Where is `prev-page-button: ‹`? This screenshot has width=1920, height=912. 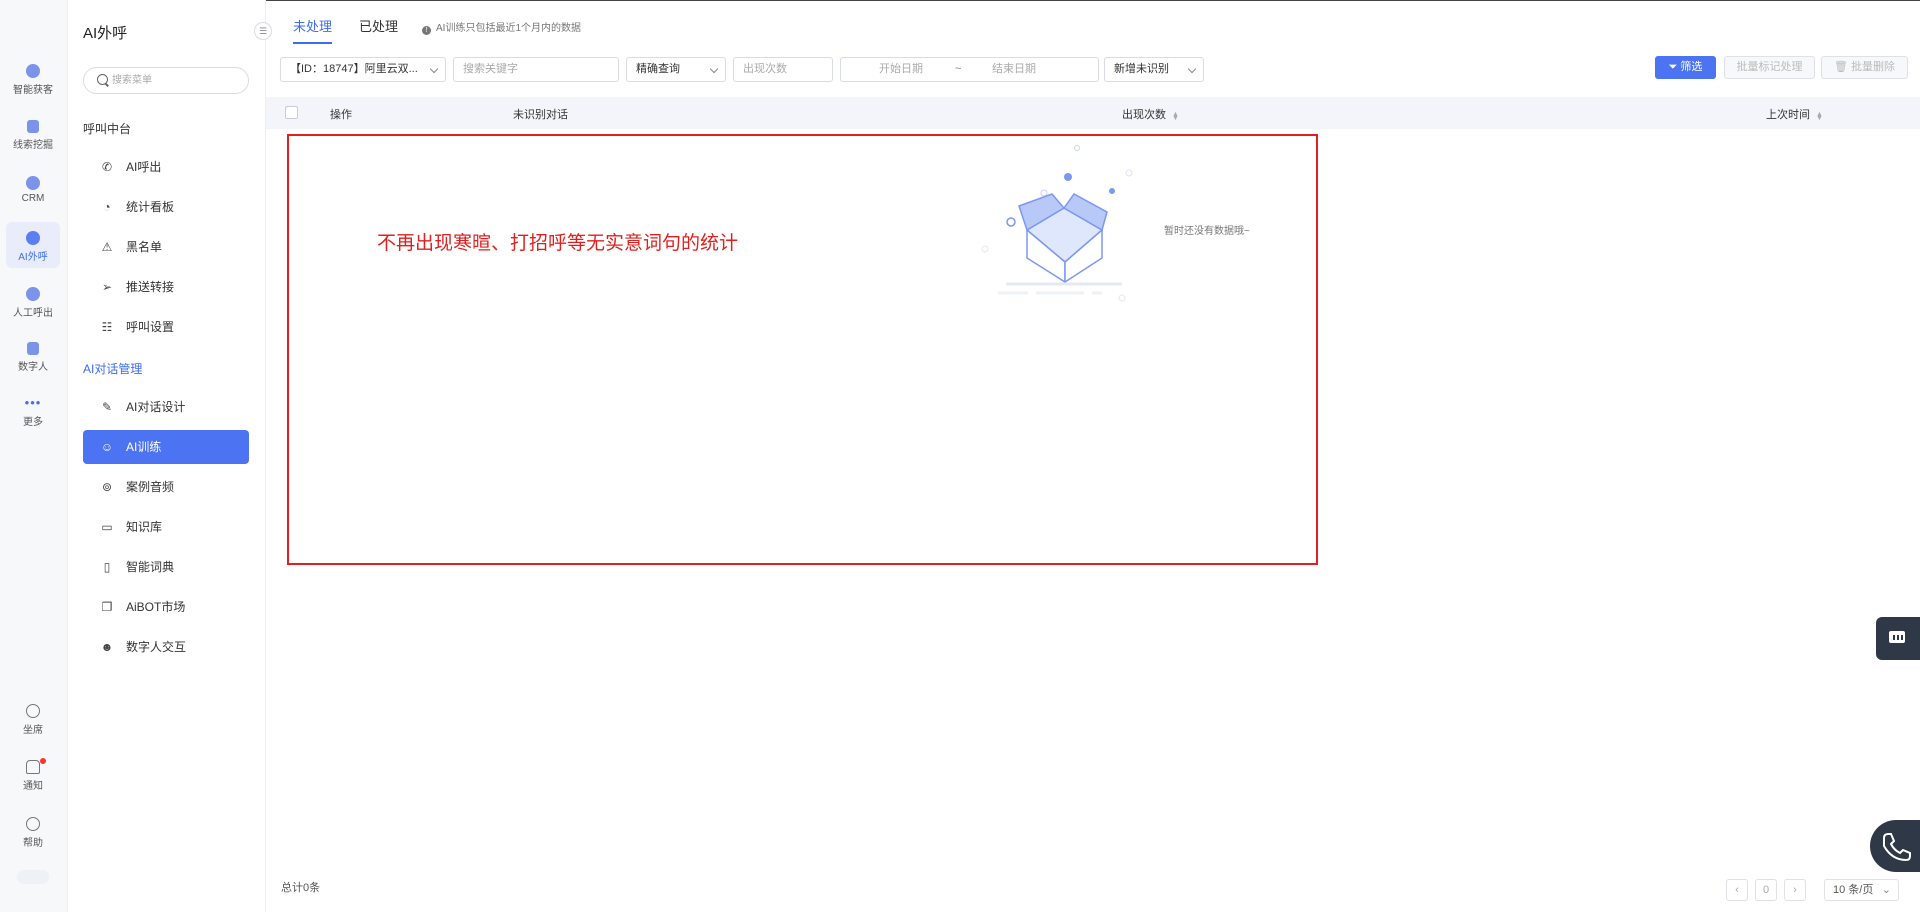 prev-page-button: ‹ is located at coordinates (1737, 890).